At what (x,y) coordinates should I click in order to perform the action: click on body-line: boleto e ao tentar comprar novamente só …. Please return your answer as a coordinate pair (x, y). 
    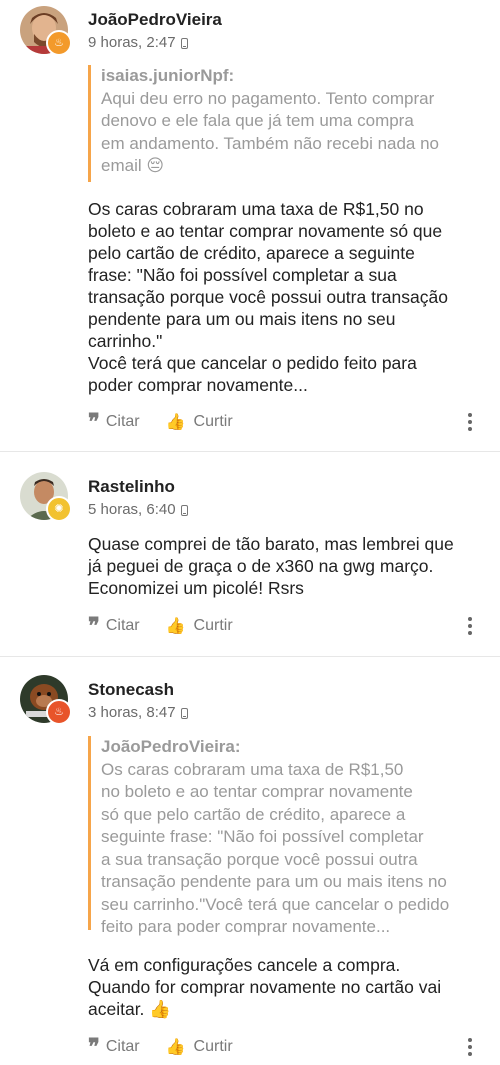
    Looking at the image, I should click on (265, 231).